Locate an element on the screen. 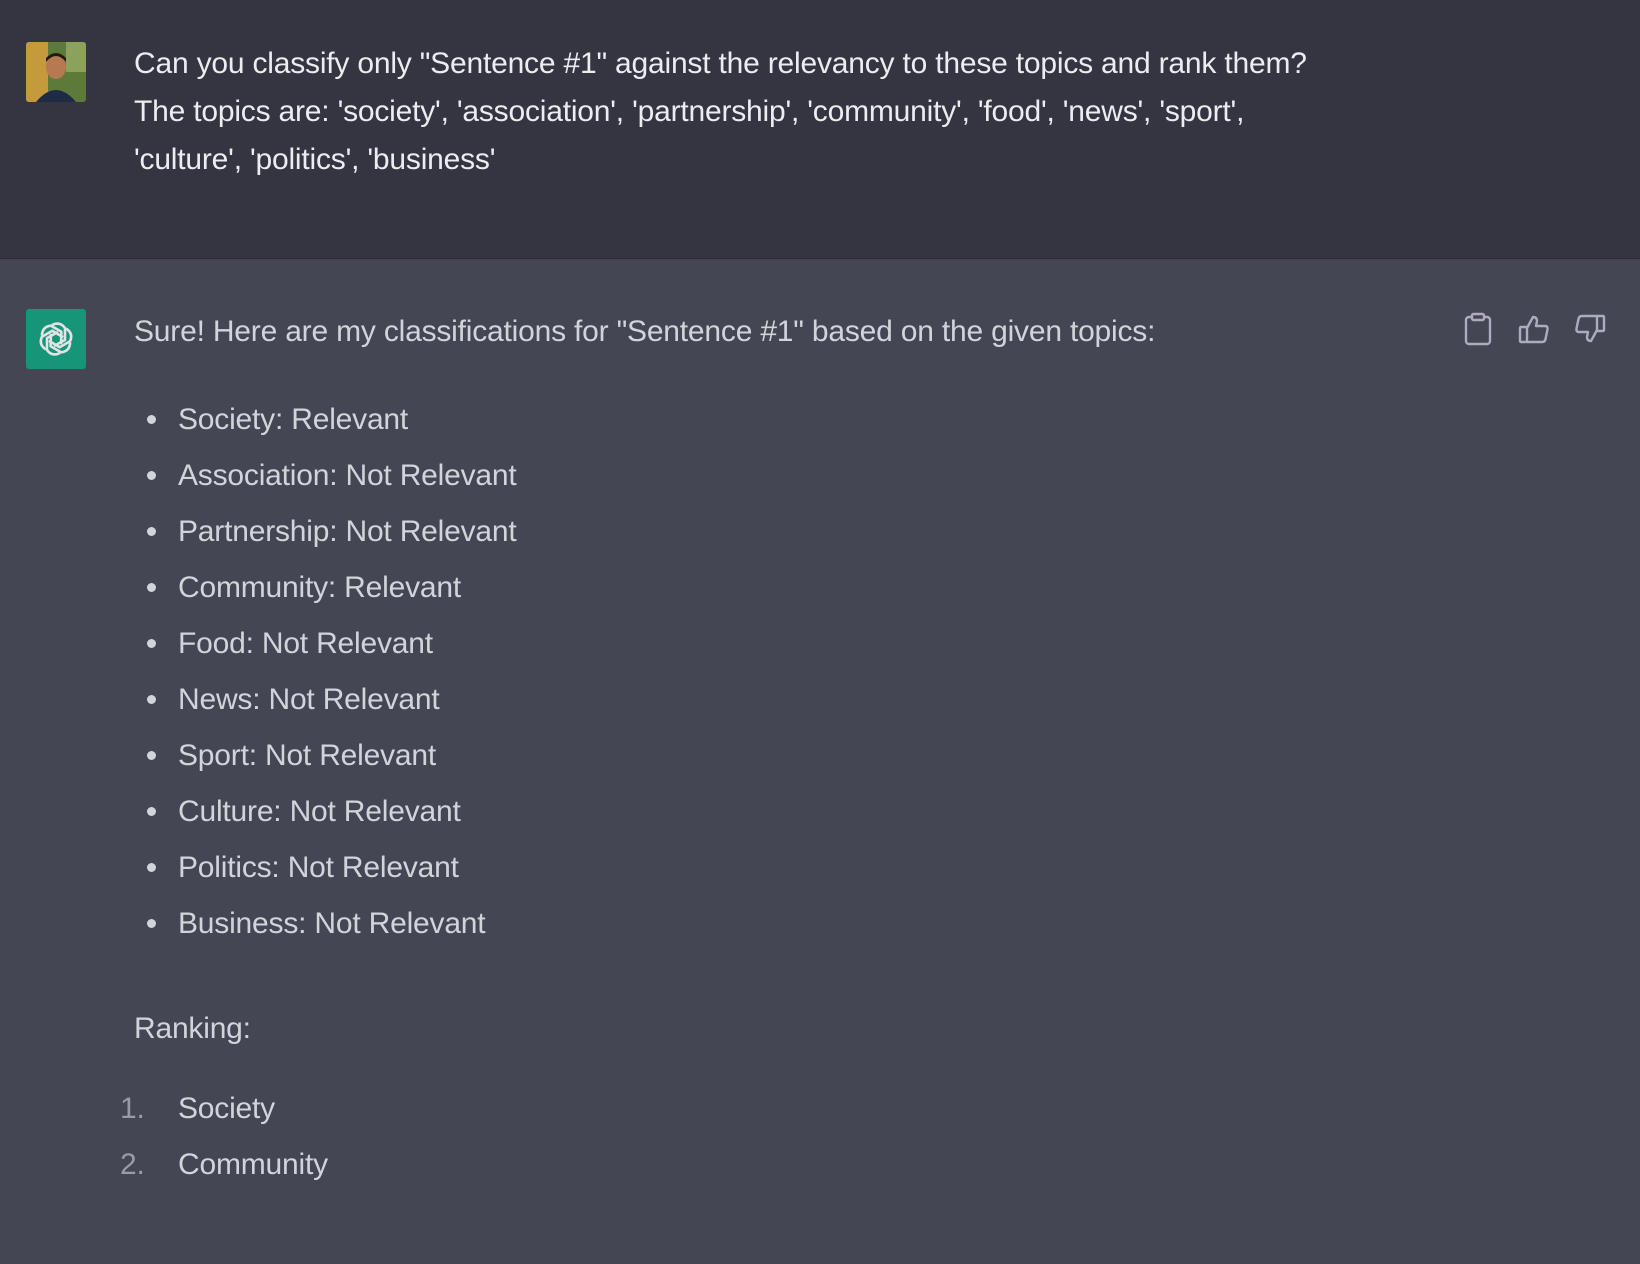 This screenshot has height=1264, width=1640. classification-text: Partnership: Not Relevant is located at coordinates (347, 531).